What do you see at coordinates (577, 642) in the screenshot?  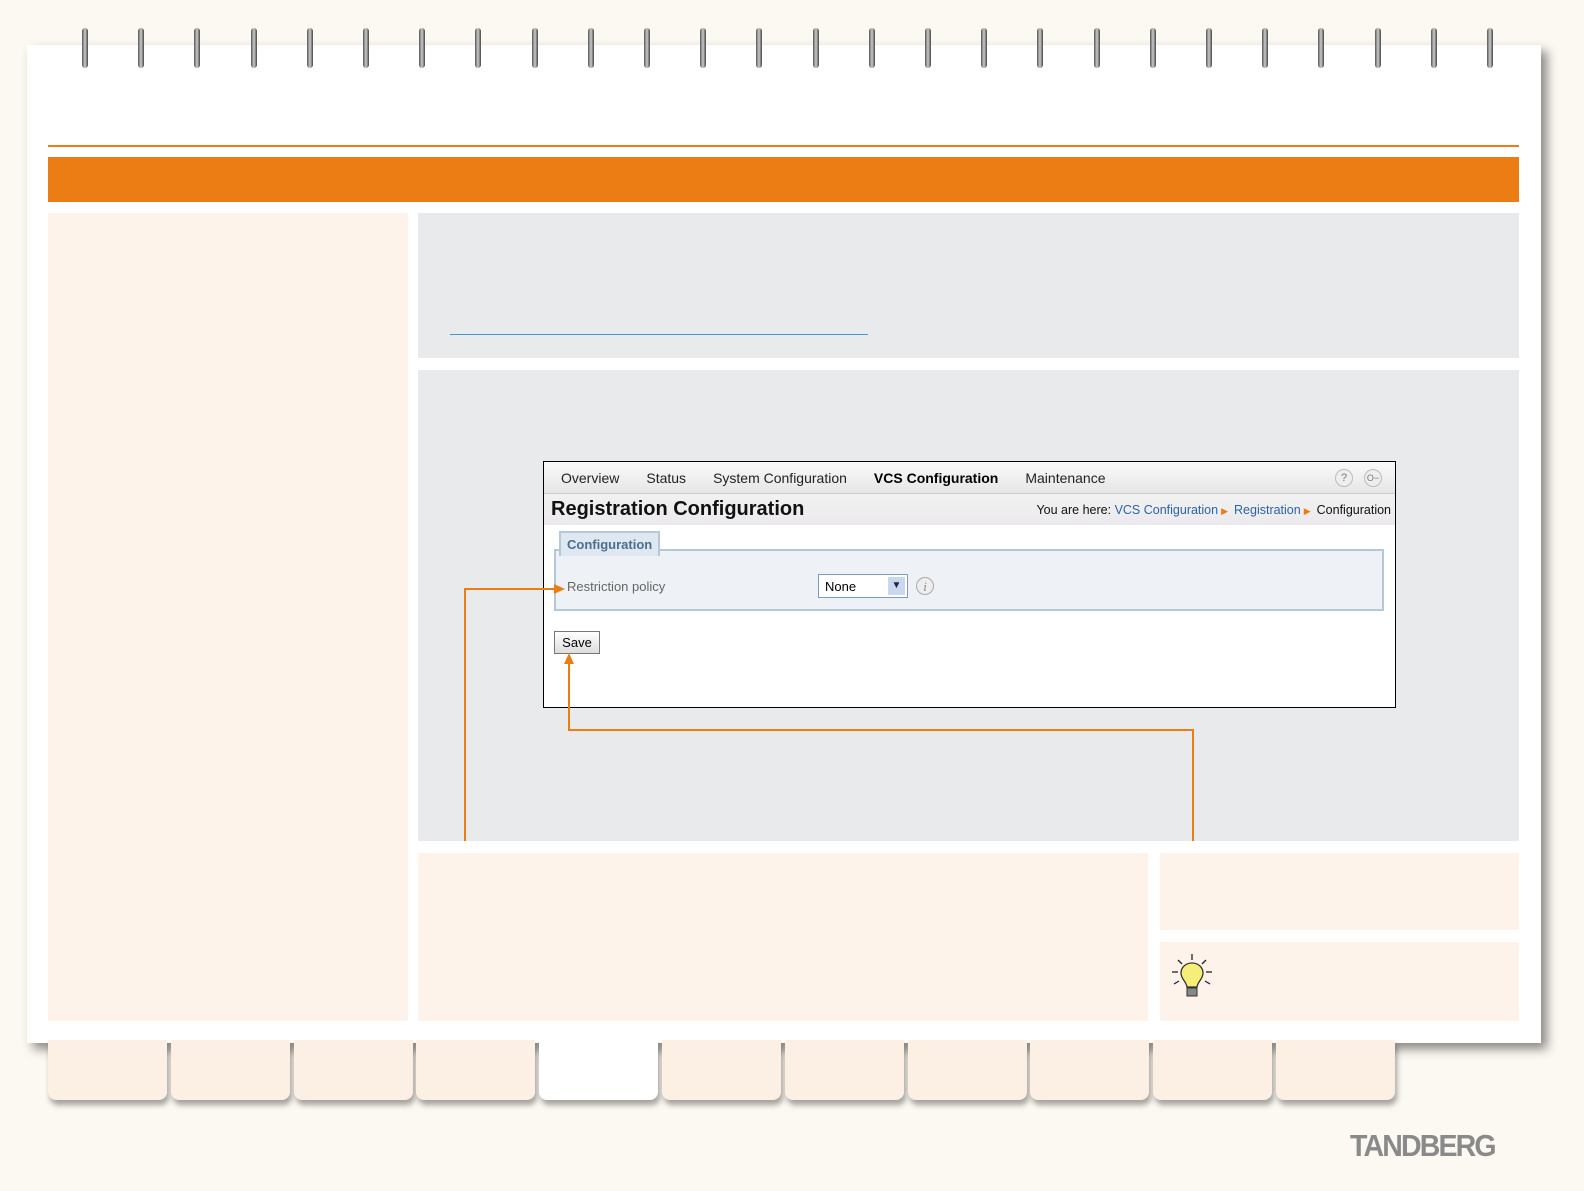 I see `save-button: Save` at bounding box center [577, 642].